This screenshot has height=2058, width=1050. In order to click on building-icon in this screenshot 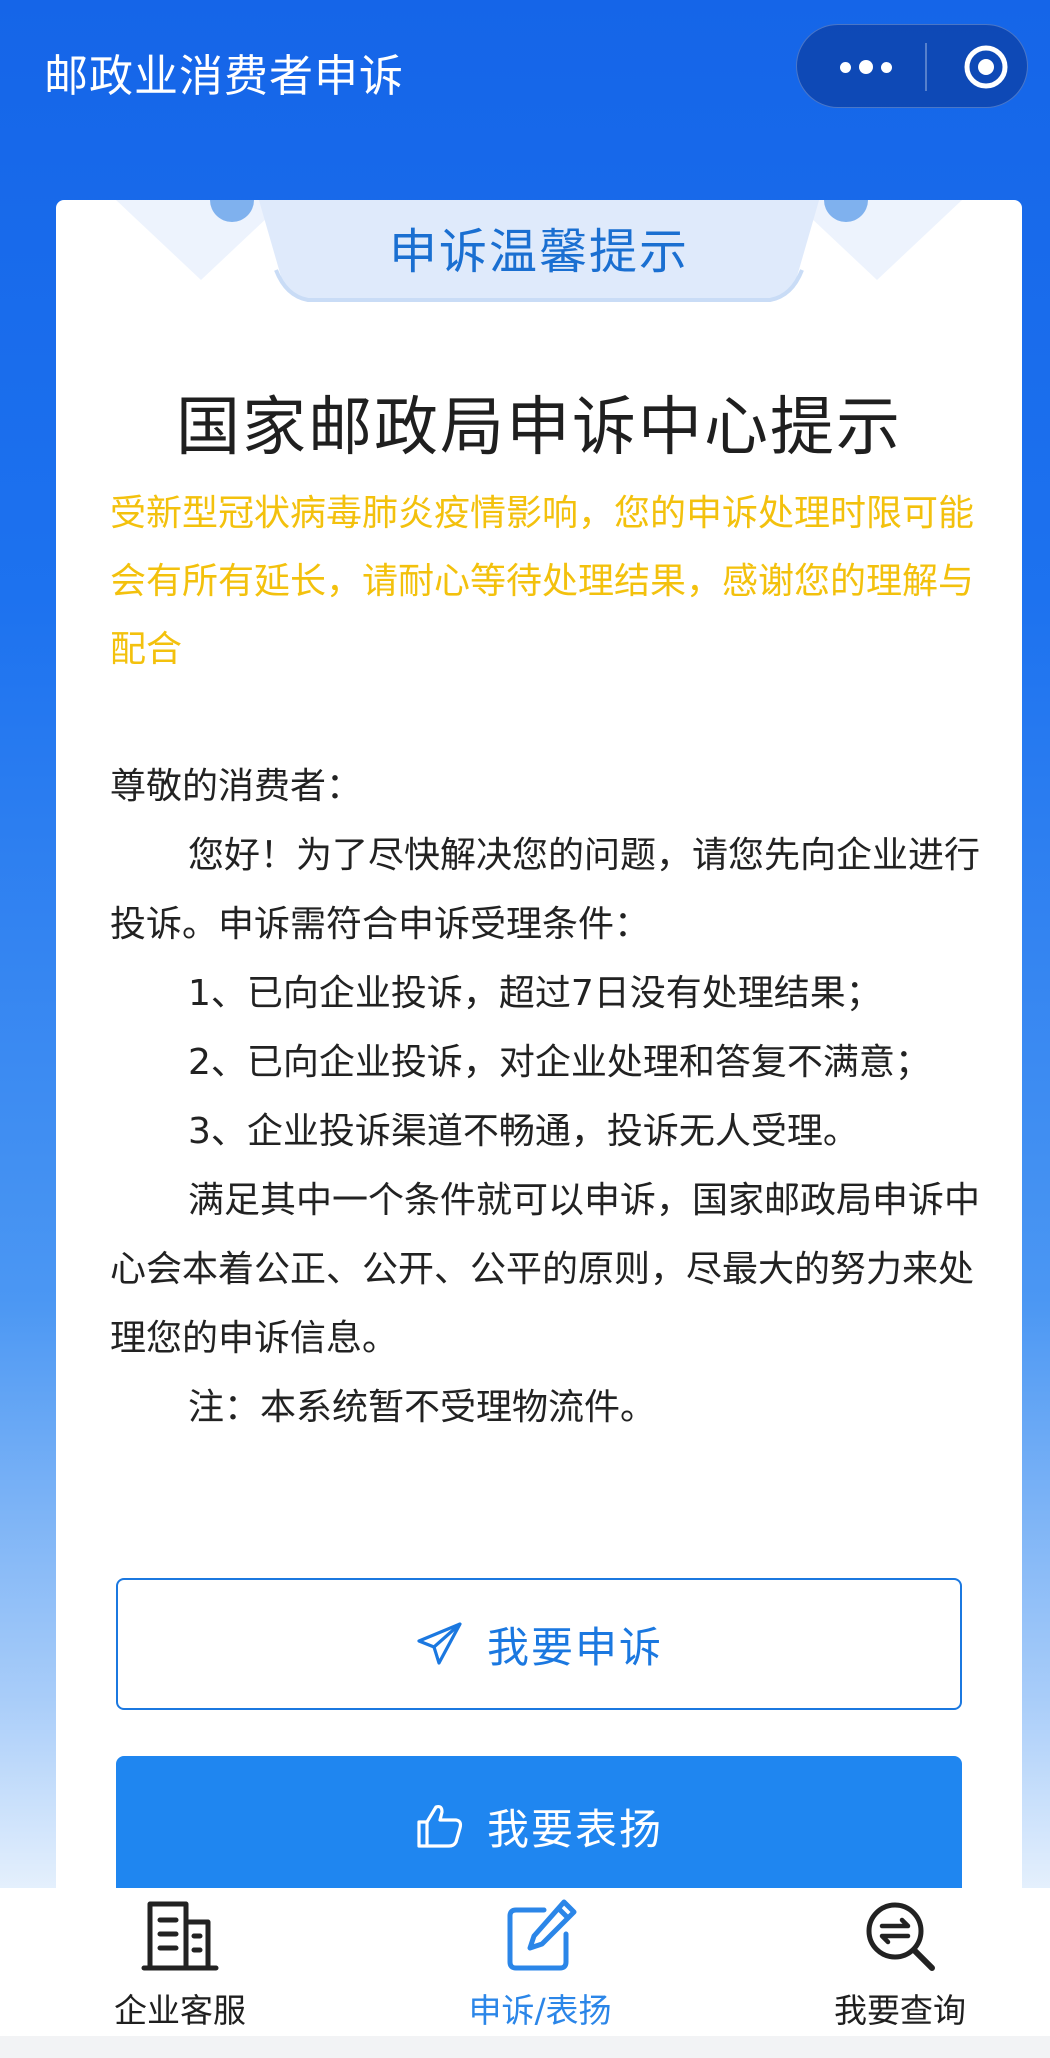, I will do `click(180, 1936)`.